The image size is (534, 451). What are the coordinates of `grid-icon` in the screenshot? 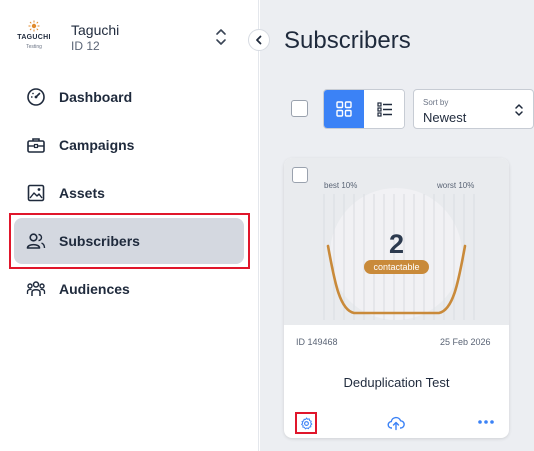 It's located at (344, 109).